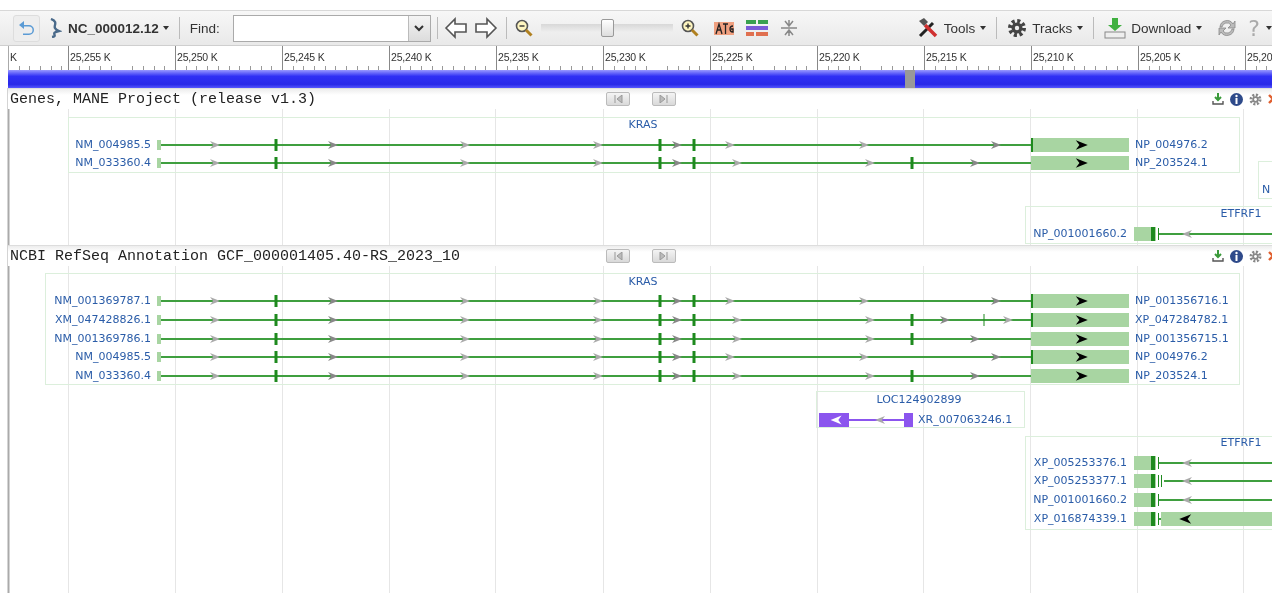  I want to click on ruler-label: 25,230 K, so click(625, 57).